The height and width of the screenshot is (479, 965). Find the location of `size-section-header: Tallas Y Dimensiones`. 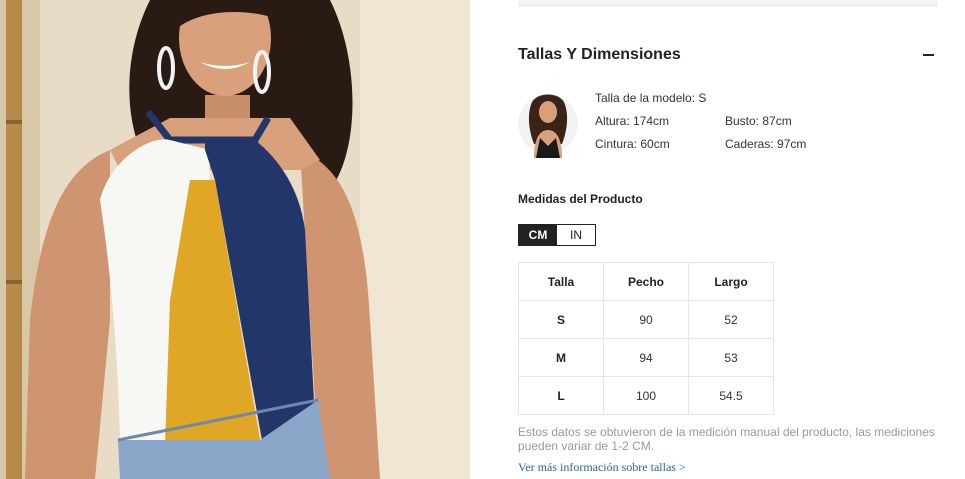

size-section-header: Tallas Y Dimensiones is located at coordinates (728, 55).